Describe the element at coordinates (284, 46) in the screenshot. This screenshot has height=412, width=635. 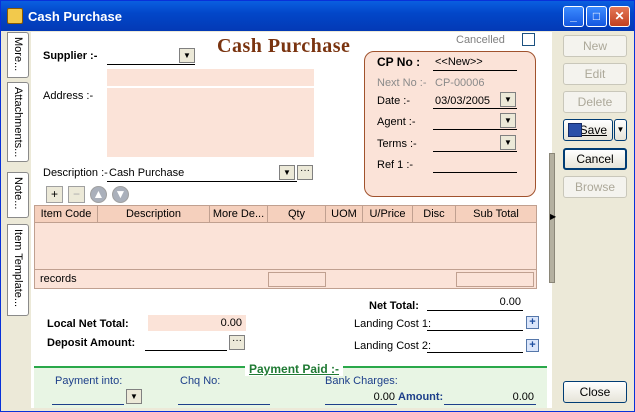
I see `form-heading: Cash Purchase` at that location.